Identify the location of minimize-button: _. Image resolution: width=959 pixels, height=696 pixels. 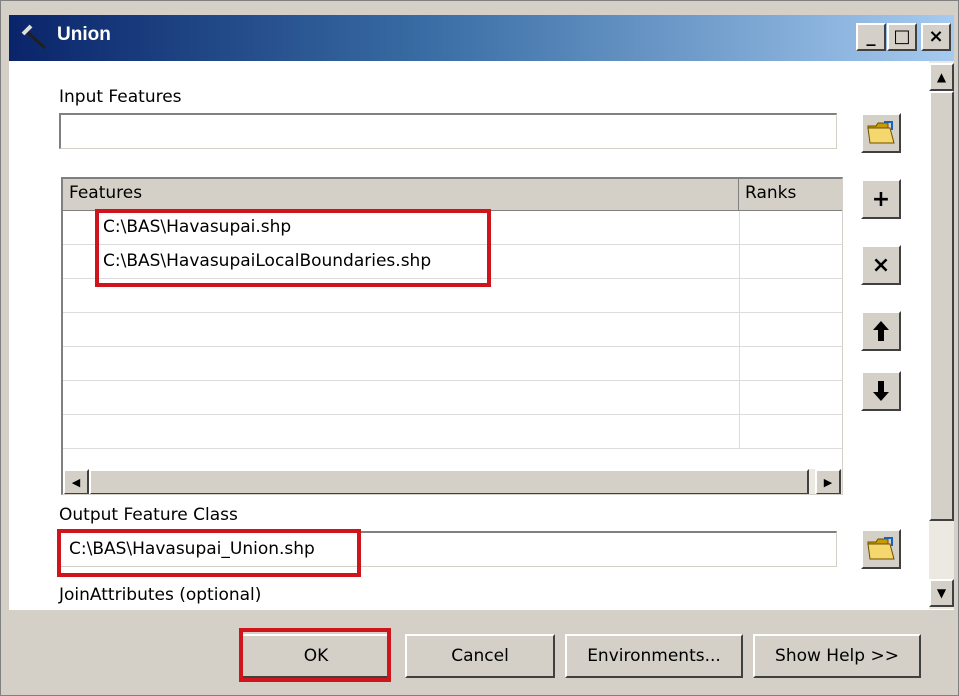
(871, 37).